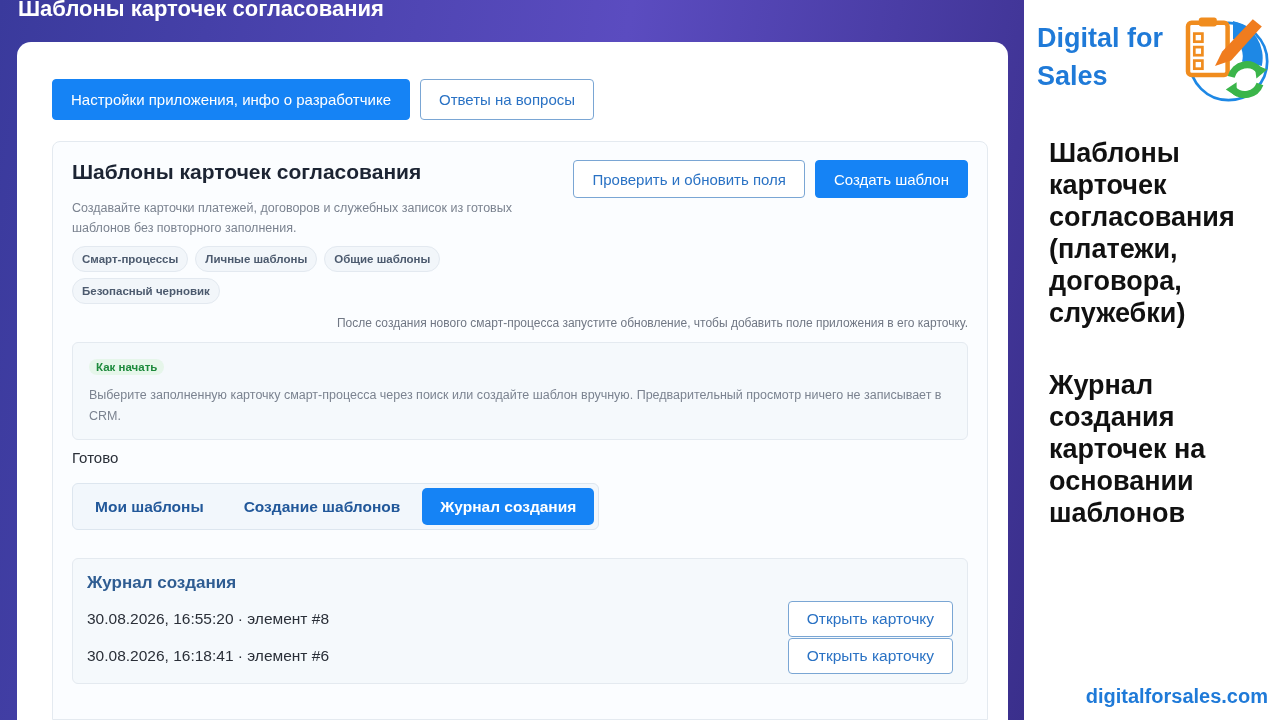  Describe the element at coordinates (382, 259) in the screenshot. I see `feature-tag: Общие шаблоны` at that location.